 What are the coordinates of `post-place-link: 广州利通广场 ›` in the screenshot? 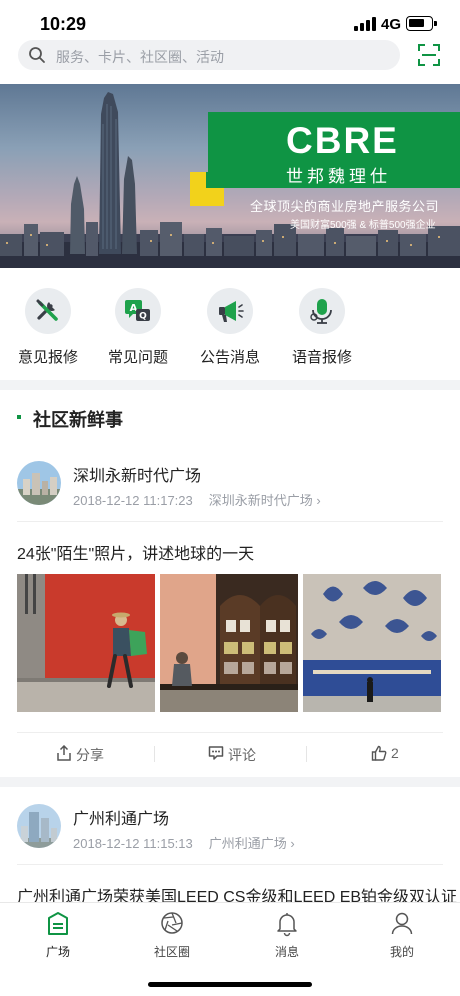 It's located at (252, 843).